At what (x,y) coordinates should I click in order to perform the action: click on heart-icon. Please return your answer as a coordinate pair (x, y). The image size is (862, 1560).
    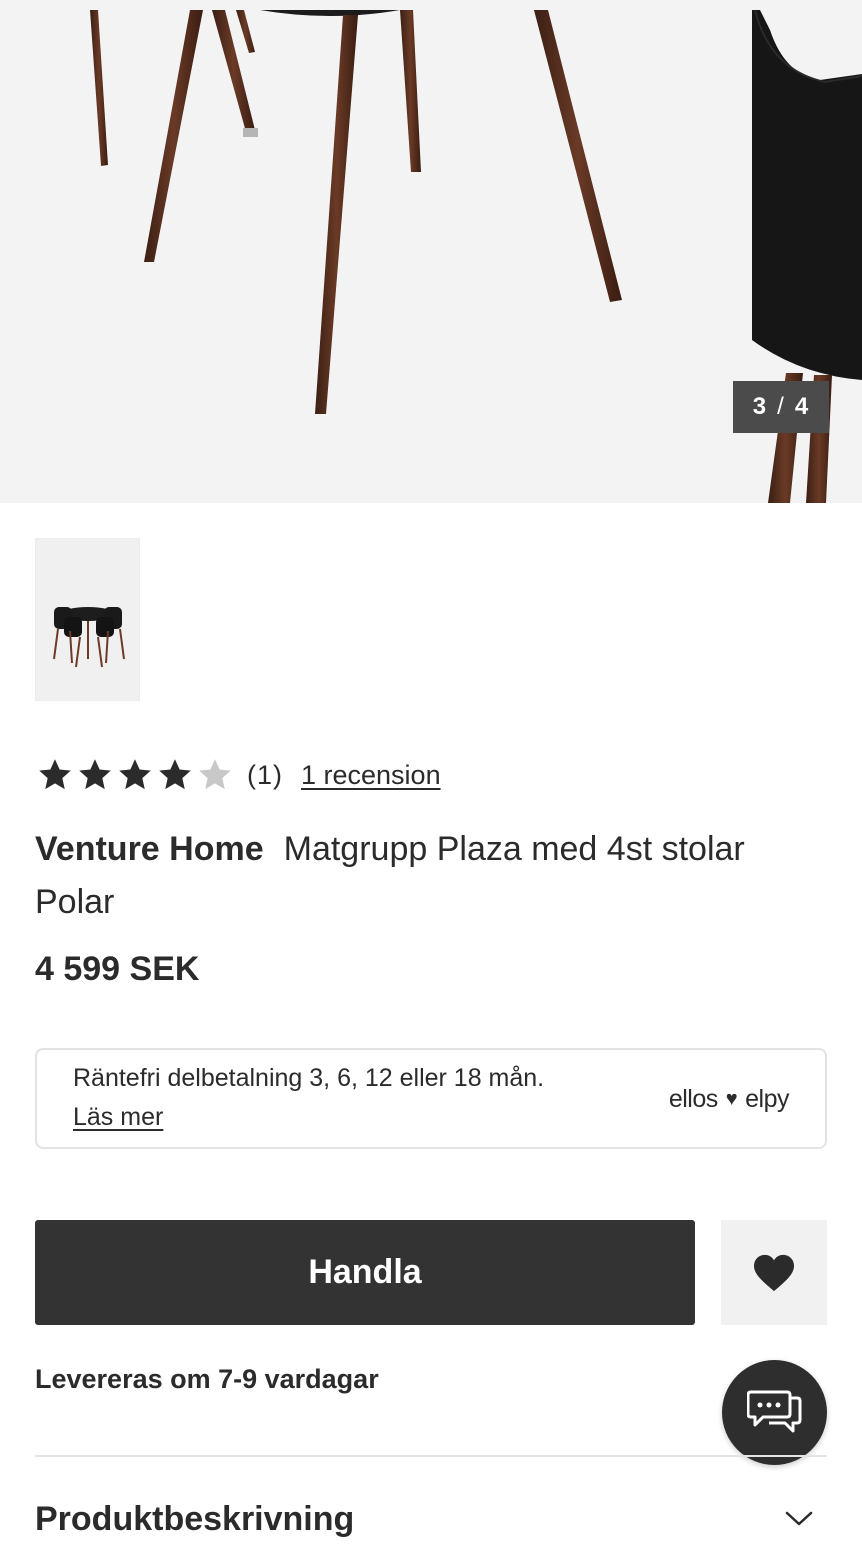
    Looking at the image, I should click on (774, 1272).